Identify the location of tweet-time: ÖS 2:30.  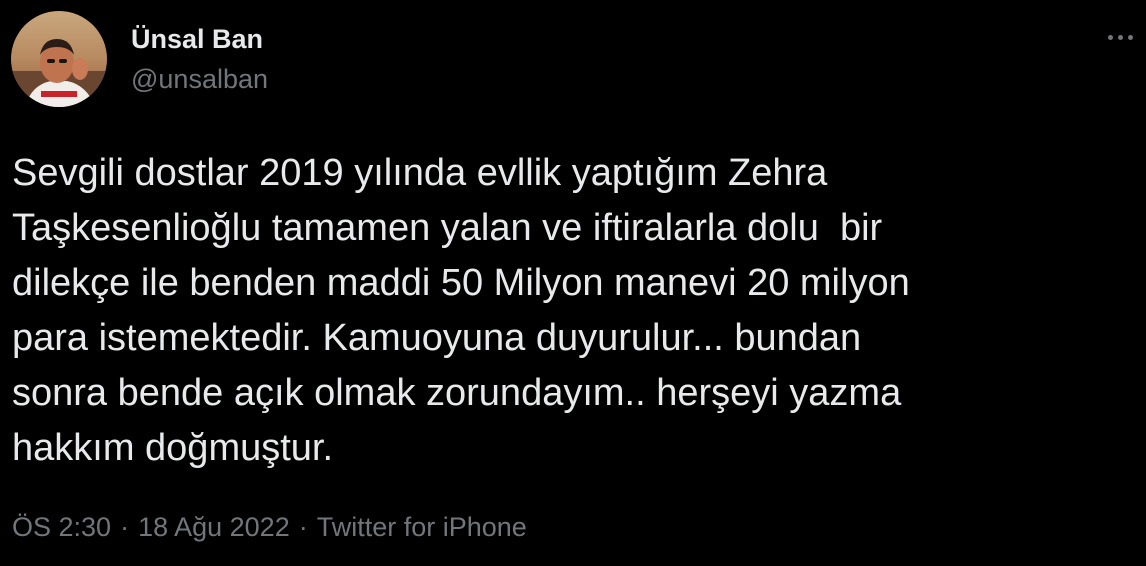
(61, 527).